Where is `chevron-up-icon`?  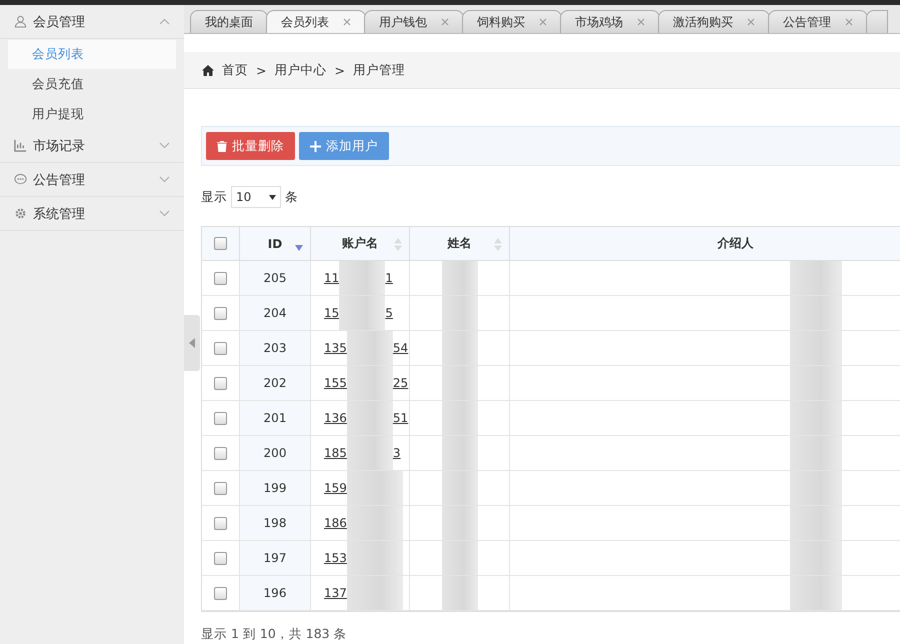 chevron-up-icon is located at coordinates (164, 21).